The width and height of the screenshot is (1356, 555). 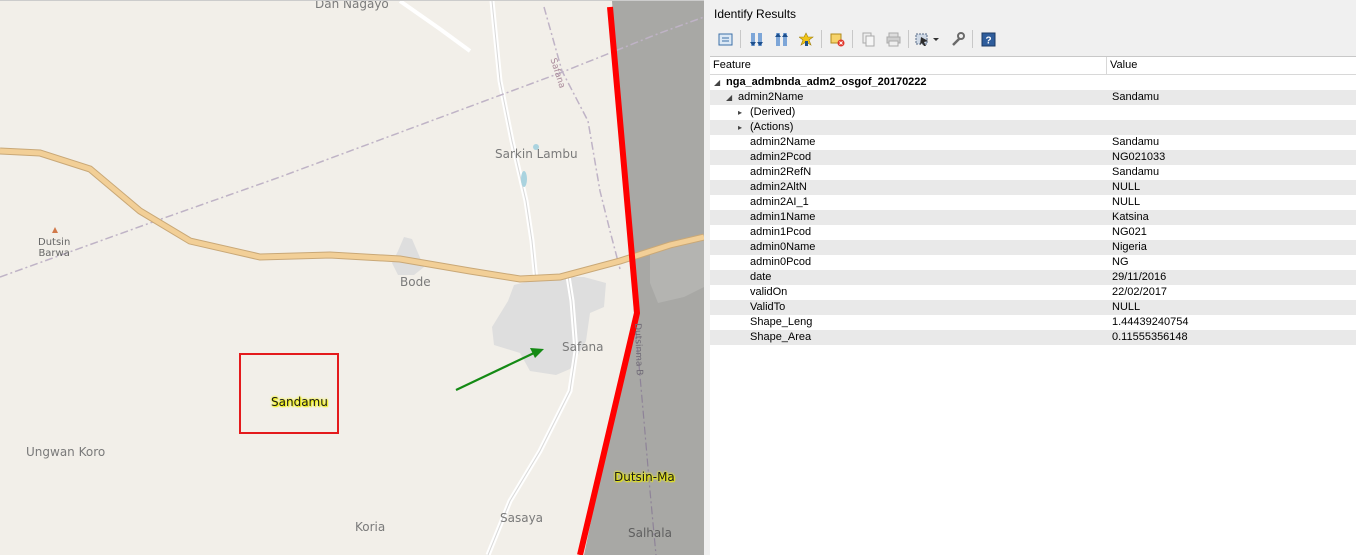 What do you see at coordinates (1033, 82) in the screenshot?
I see `layer-row: ◢ nga_admbnda_adm2_osgof_20170222` at bounding box center [1033, 82].